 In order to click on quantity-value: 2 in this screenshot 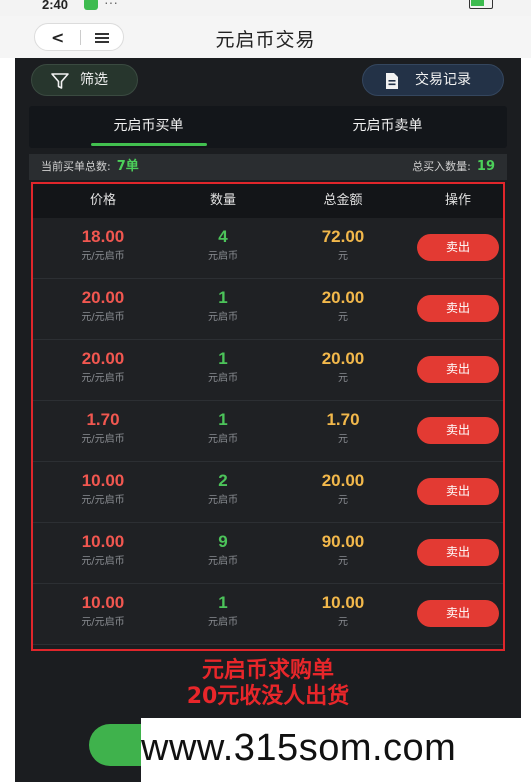, I will do `click(223, 480)`.